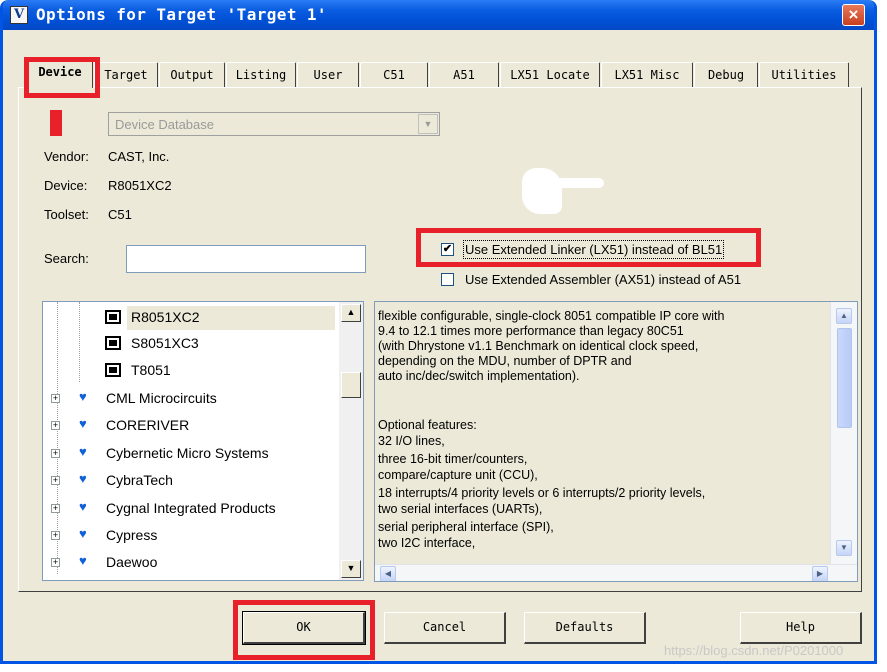 Image resolution: width=887 pixels, height=672 pixels. I want to click on redaction-patch-tail, so click(580, 183).